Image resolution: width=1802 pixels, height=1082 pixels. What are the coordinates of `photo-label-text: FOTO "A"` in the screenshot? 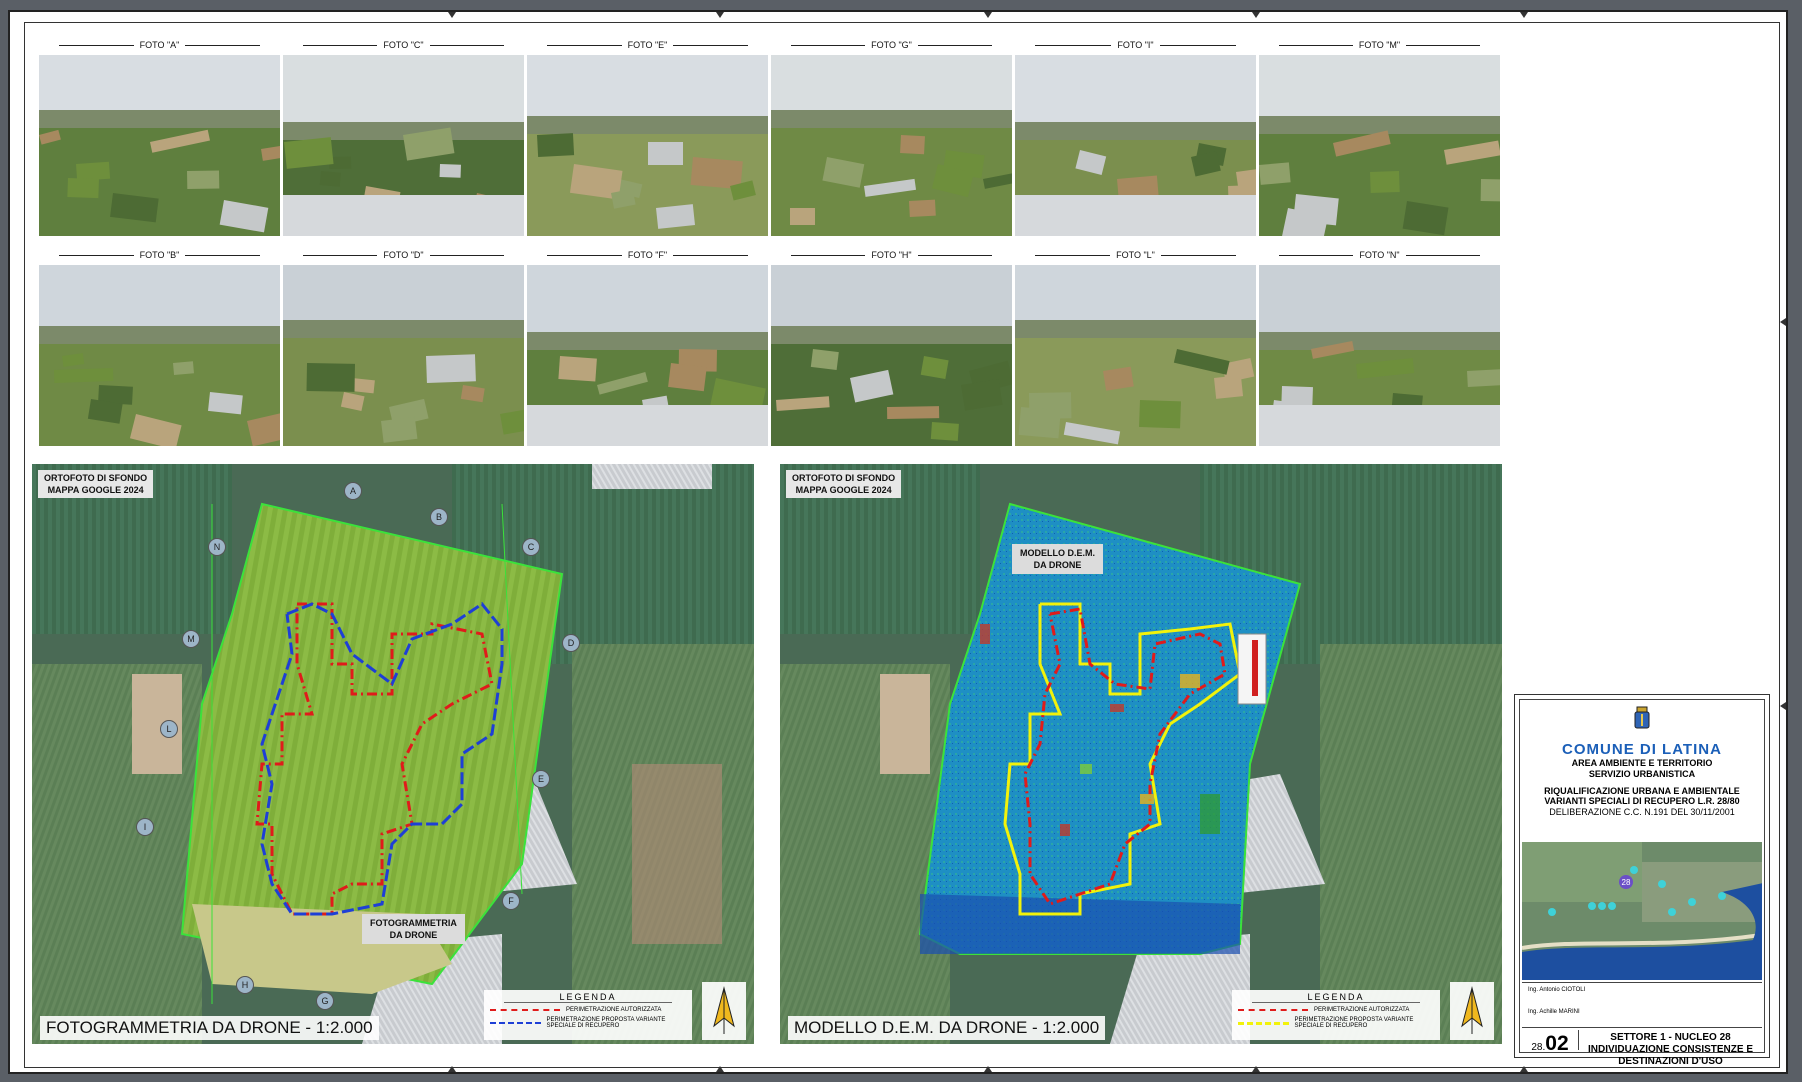 It's located at (159, 45).